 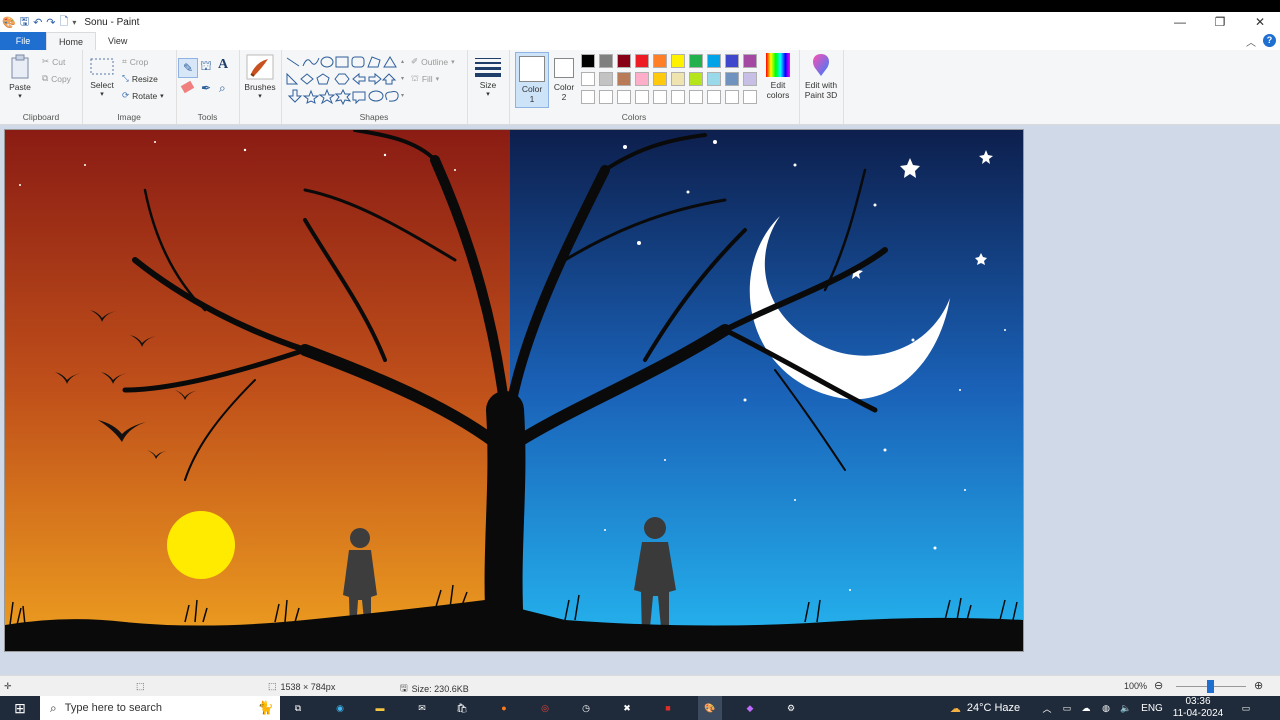 What do you see at coordinates (1152, 708) in the screenshot?
I see `language-indicator: ENG` at bounding box center [1152, 708].